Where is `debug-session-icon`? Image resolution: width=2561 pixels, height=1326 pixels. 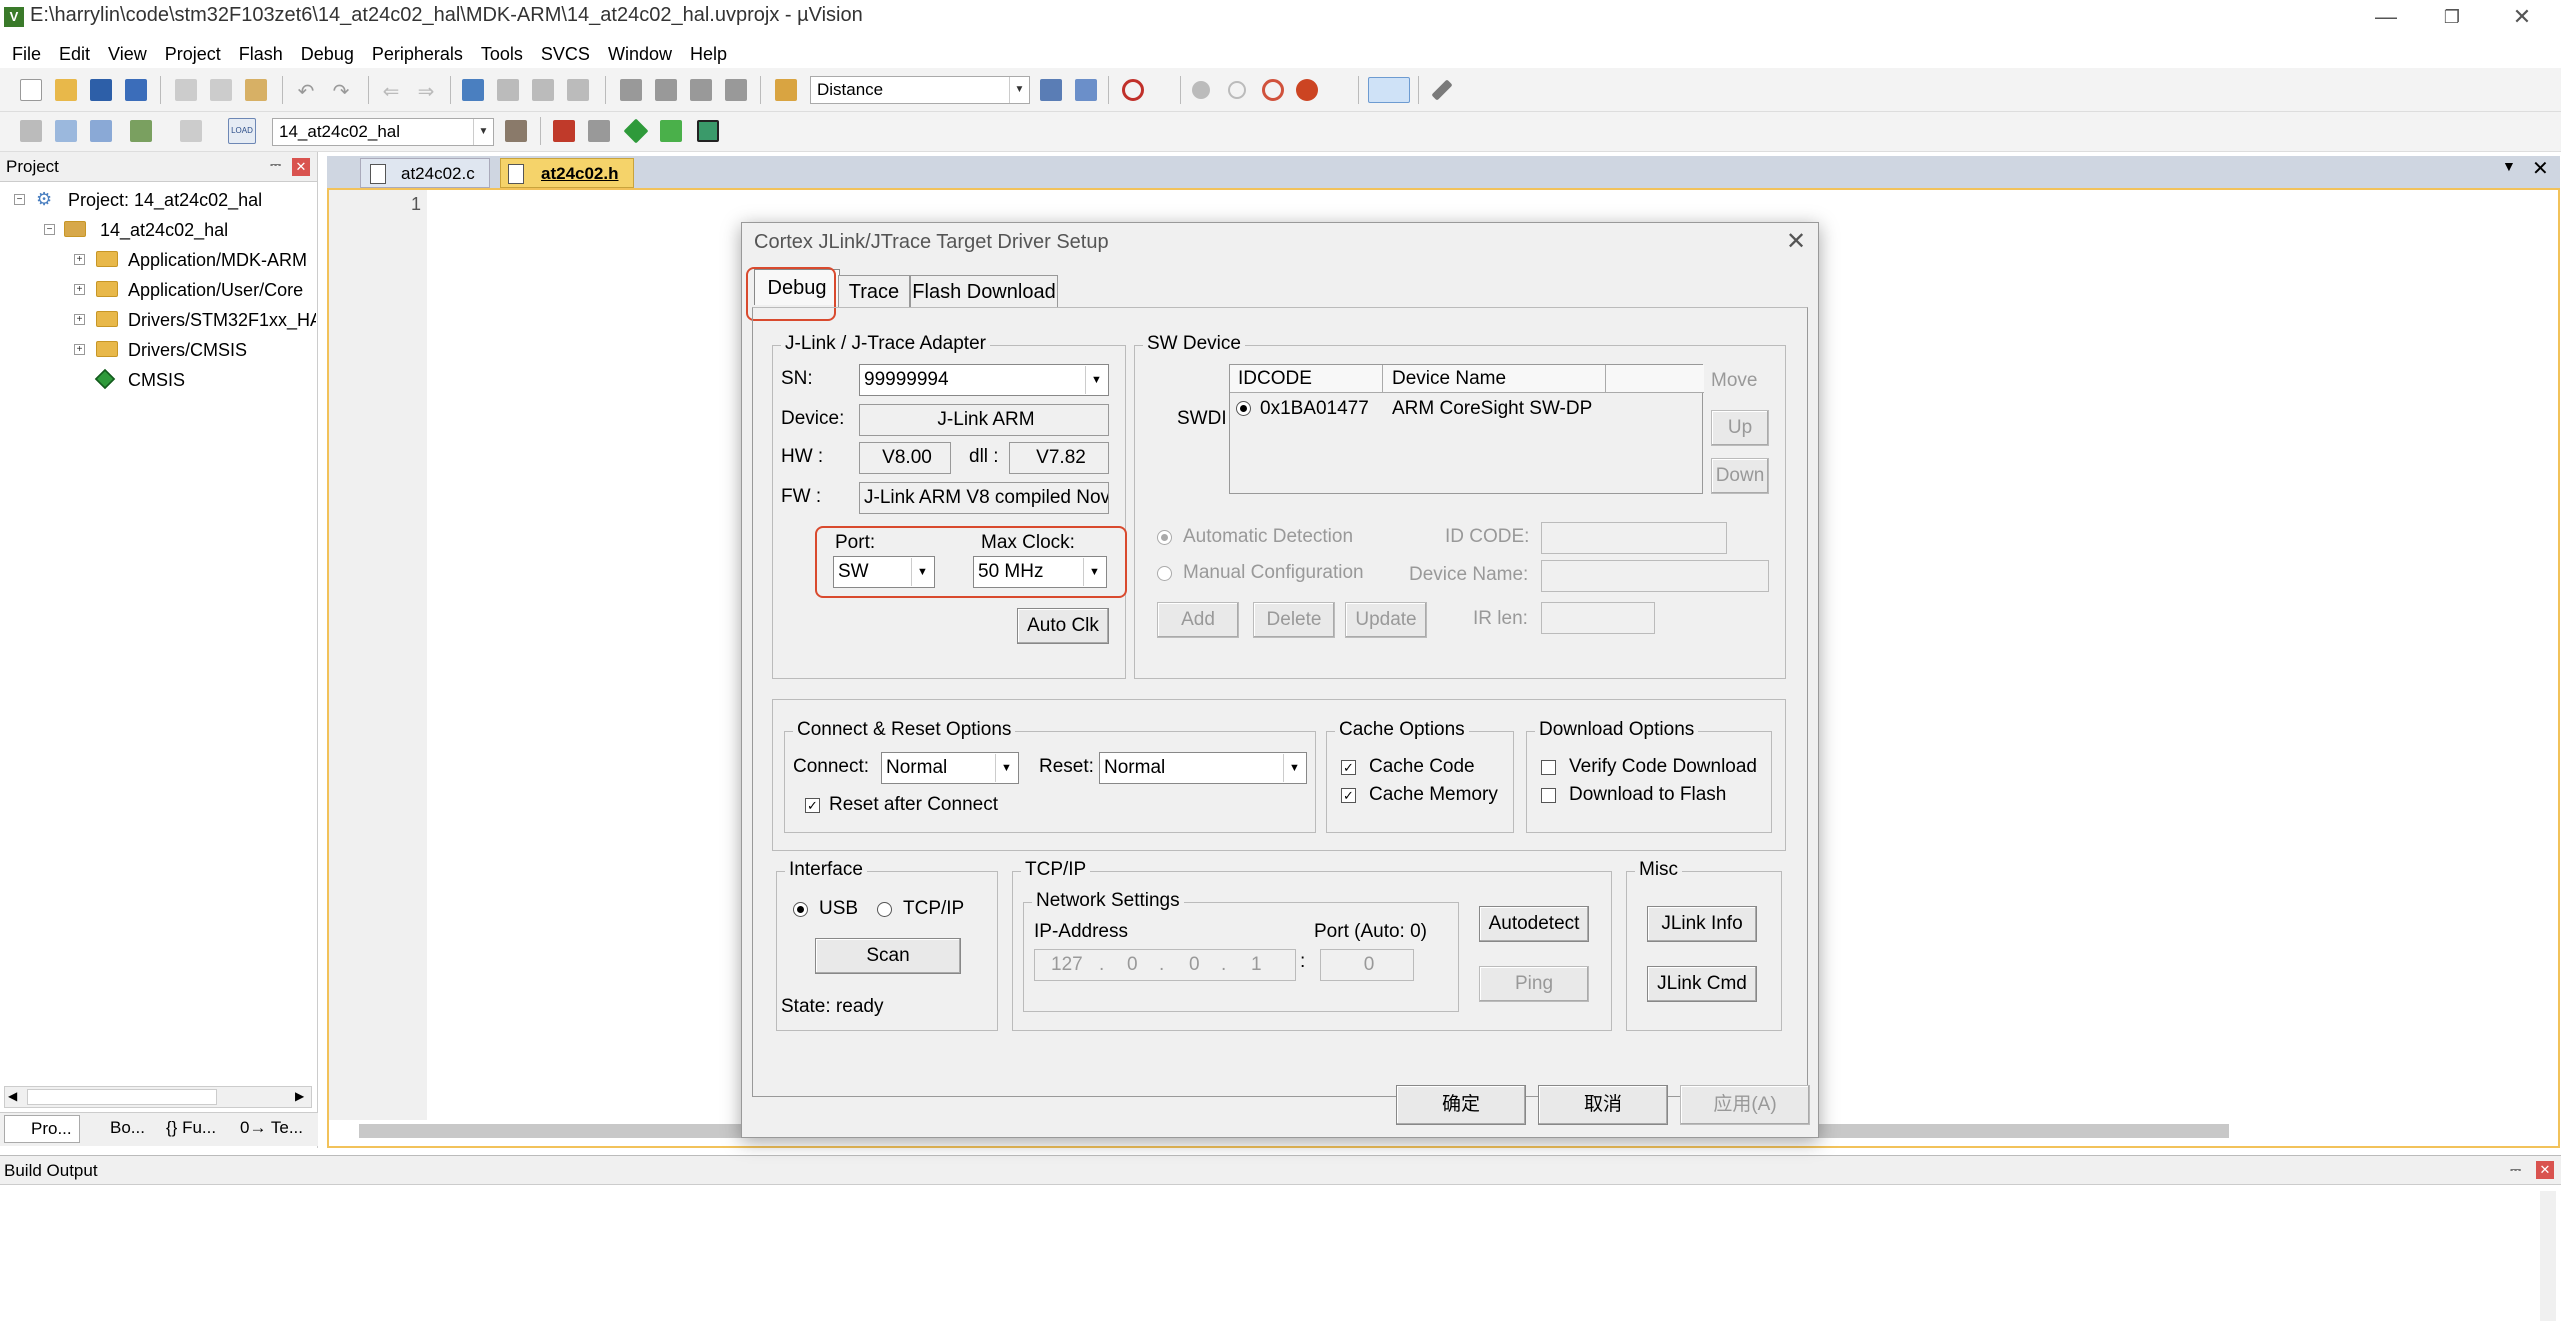
debug-session-icon is located at coordinates (1133, 90).